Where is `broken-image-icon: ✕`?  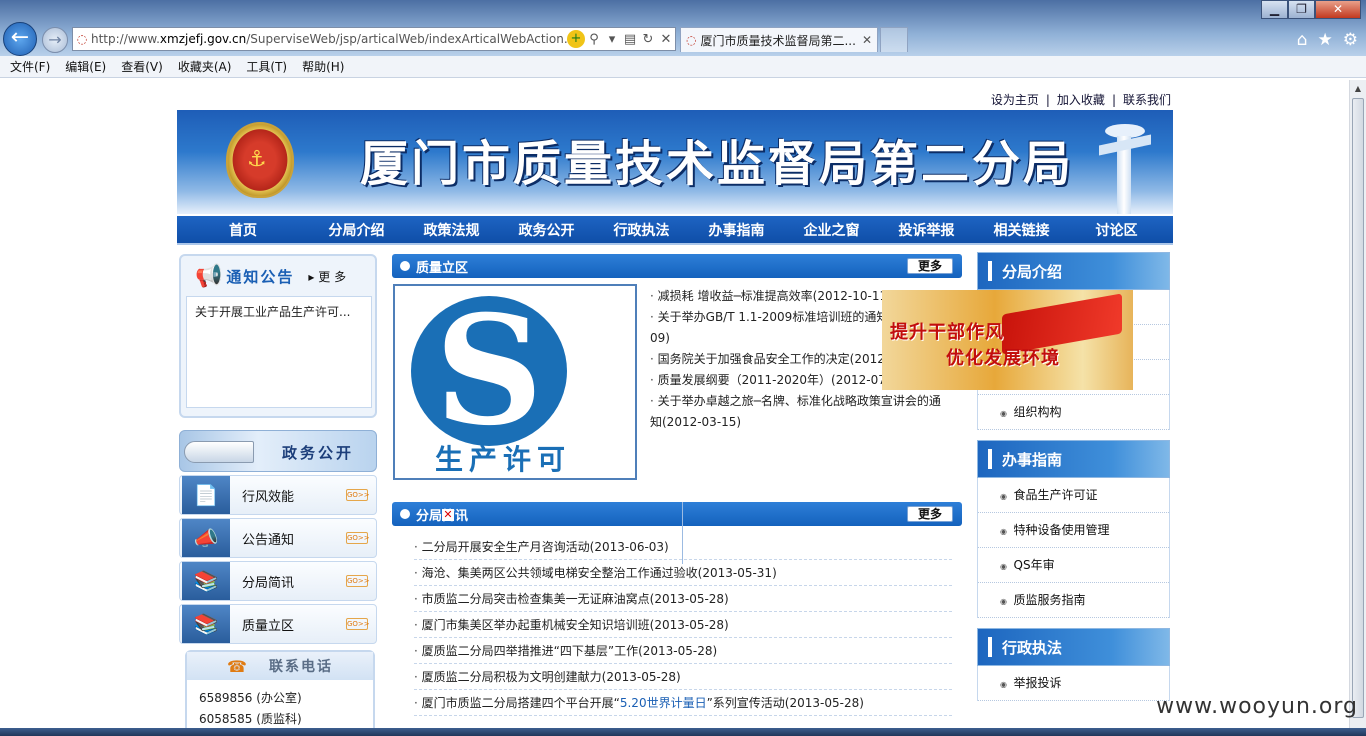
broken-image-icon: ✕ is located at coordinates (448, 514).